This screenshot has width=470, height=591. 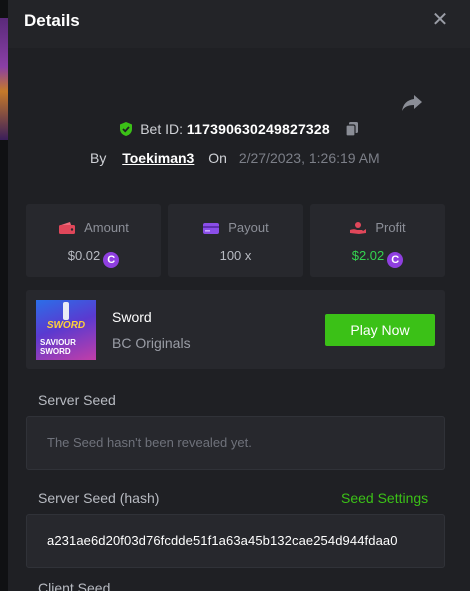 What do you see at coordinates (74, 585) in the screenshot?
I see `client-seed-label: Client Seed` at bounding box center [74, 585].